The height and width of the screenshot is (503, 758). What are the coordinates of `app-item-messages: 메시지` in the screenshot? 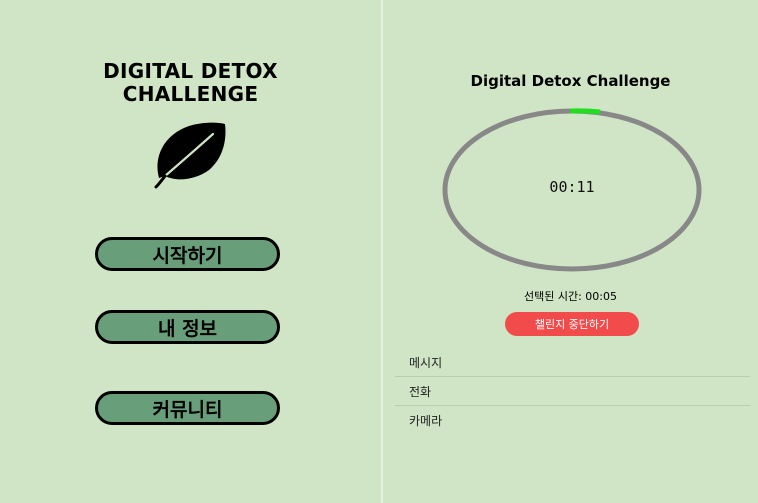 It's located at (572, 362).